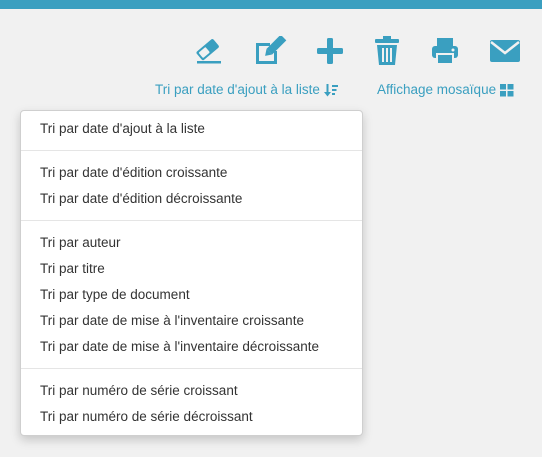 This screenshot has width=542, height=457. What do you see at coordinates (437, 89) in the screenshot?
I see `view-label: Affichage mosaïque` at bounding box center [437, 89].